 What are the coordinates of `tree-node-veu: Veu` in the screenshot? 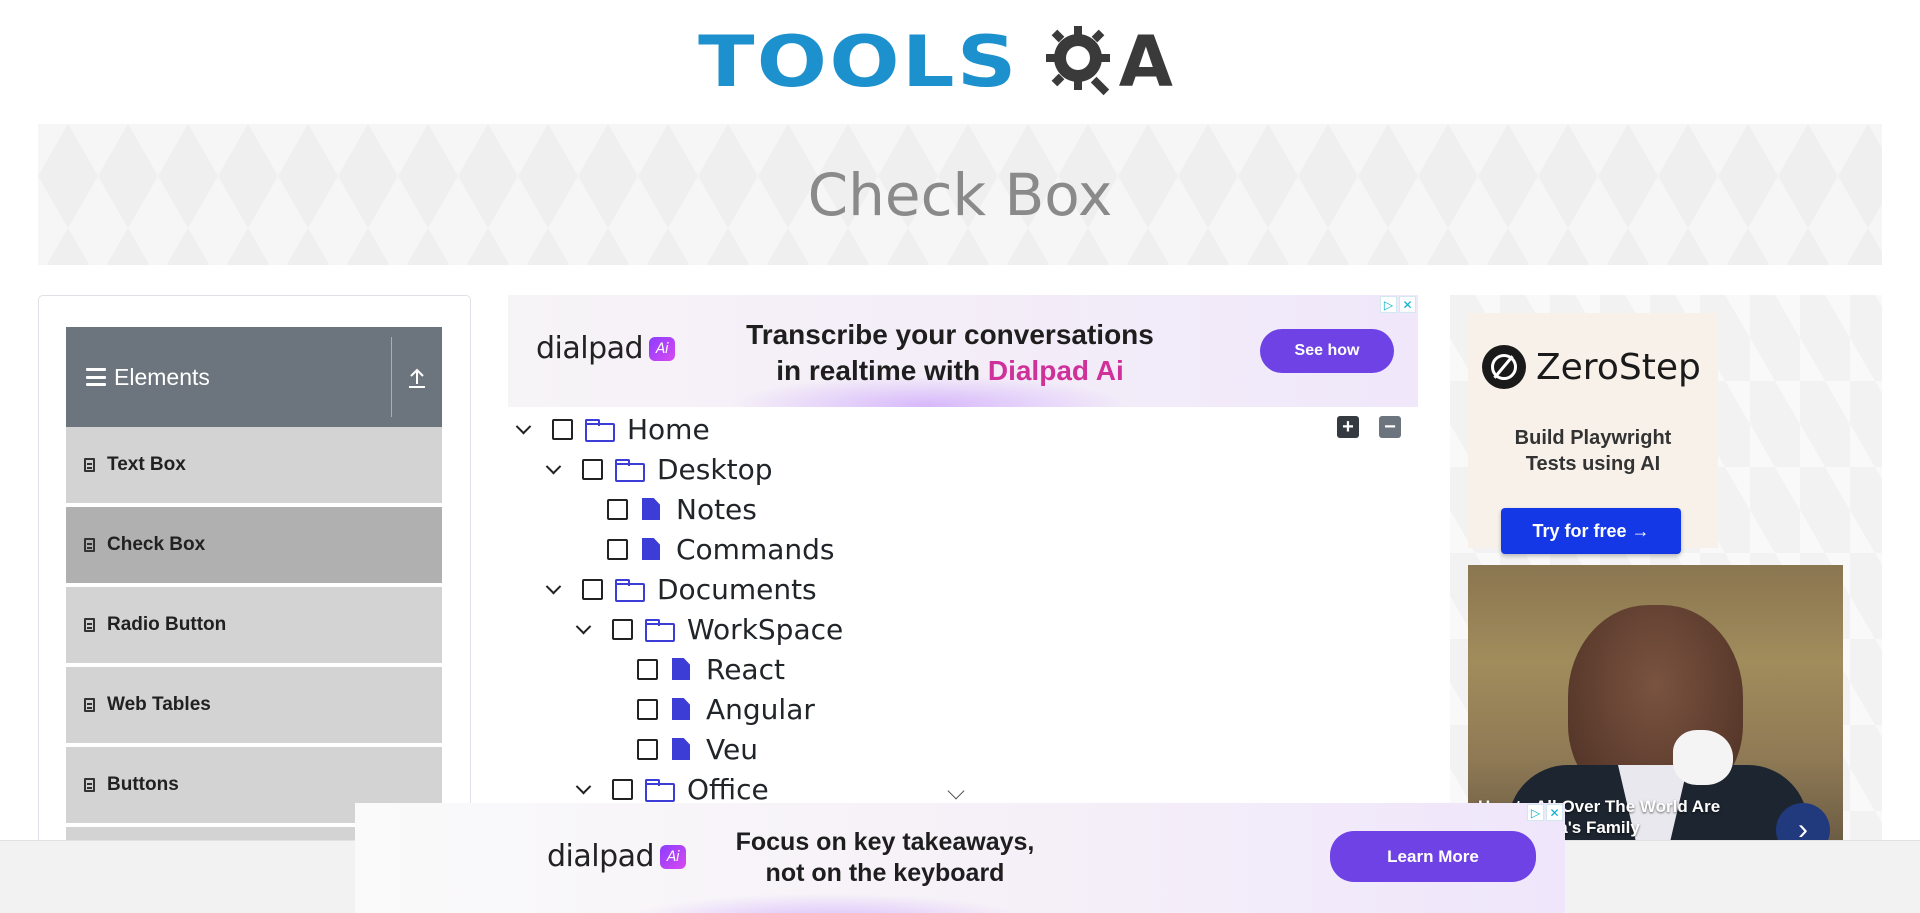 It's located at (697, 749).